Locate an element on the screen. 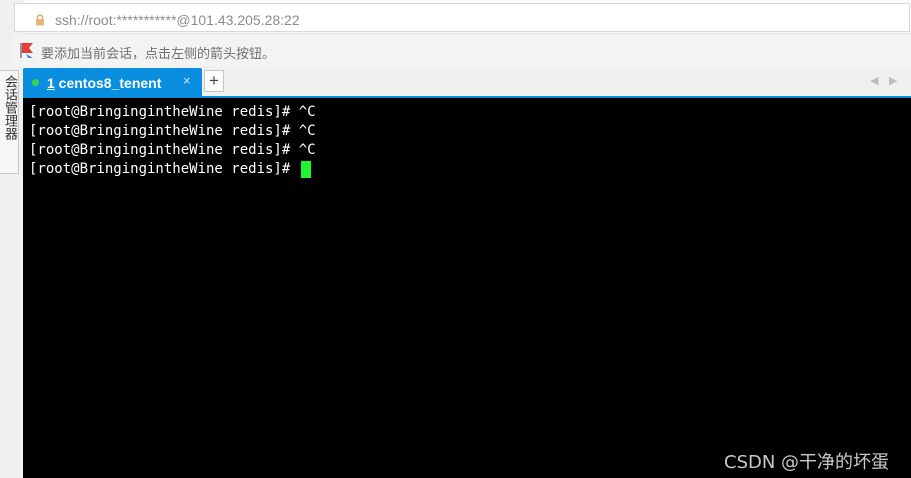  tab-session: 1 centos8_tenent × is located at coordinates (112, 82).